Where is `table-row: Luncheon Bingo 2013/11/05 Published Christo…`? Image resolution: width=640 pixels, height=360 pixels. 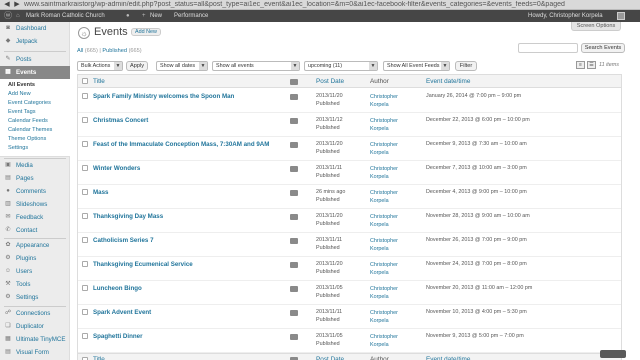
table-row: Luncheon Bingo 2013/11/05 Published Christo… is located at coordinates (349, 293).